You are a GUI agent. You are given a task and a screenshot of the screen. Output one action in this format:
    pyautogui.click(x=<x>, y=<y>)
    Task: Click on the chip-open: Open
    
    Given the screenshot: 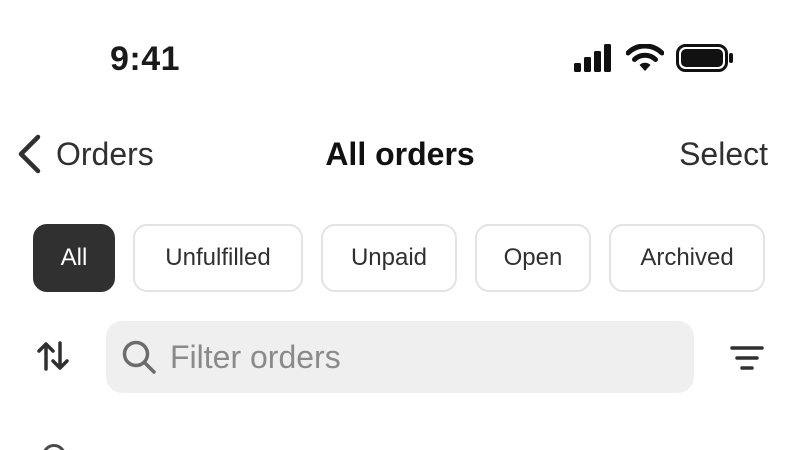 What is the action you would take?
    pyautogui.click(x=533, y=258)
    